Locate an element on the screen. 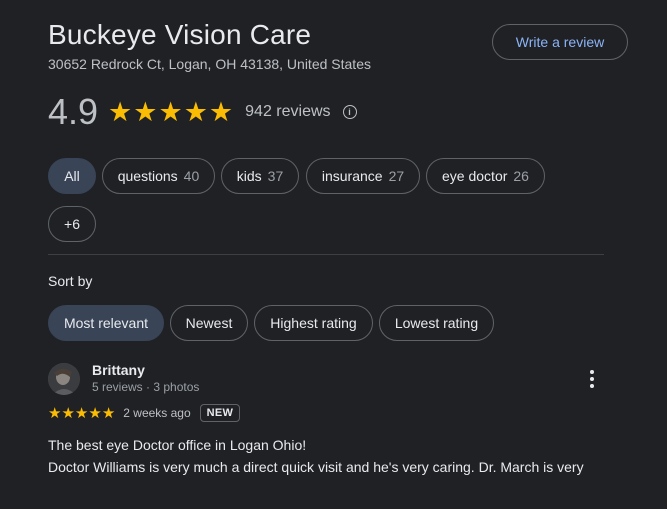 The height and width of the screenshot is (509, 667). avatar-image is located at coordinates (64, 379).